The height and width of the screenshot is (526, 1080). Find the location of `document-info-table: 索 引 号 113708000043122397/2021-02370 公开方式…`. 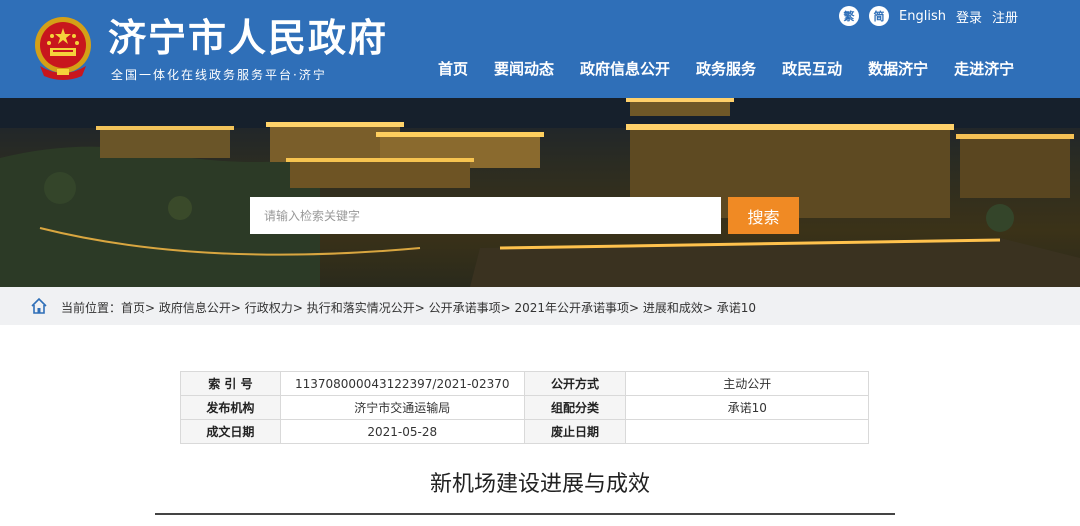

document-info-table: 索 引 号 113708000043122397/2021-02370 公开方式… is located at coordinates (524, 407).